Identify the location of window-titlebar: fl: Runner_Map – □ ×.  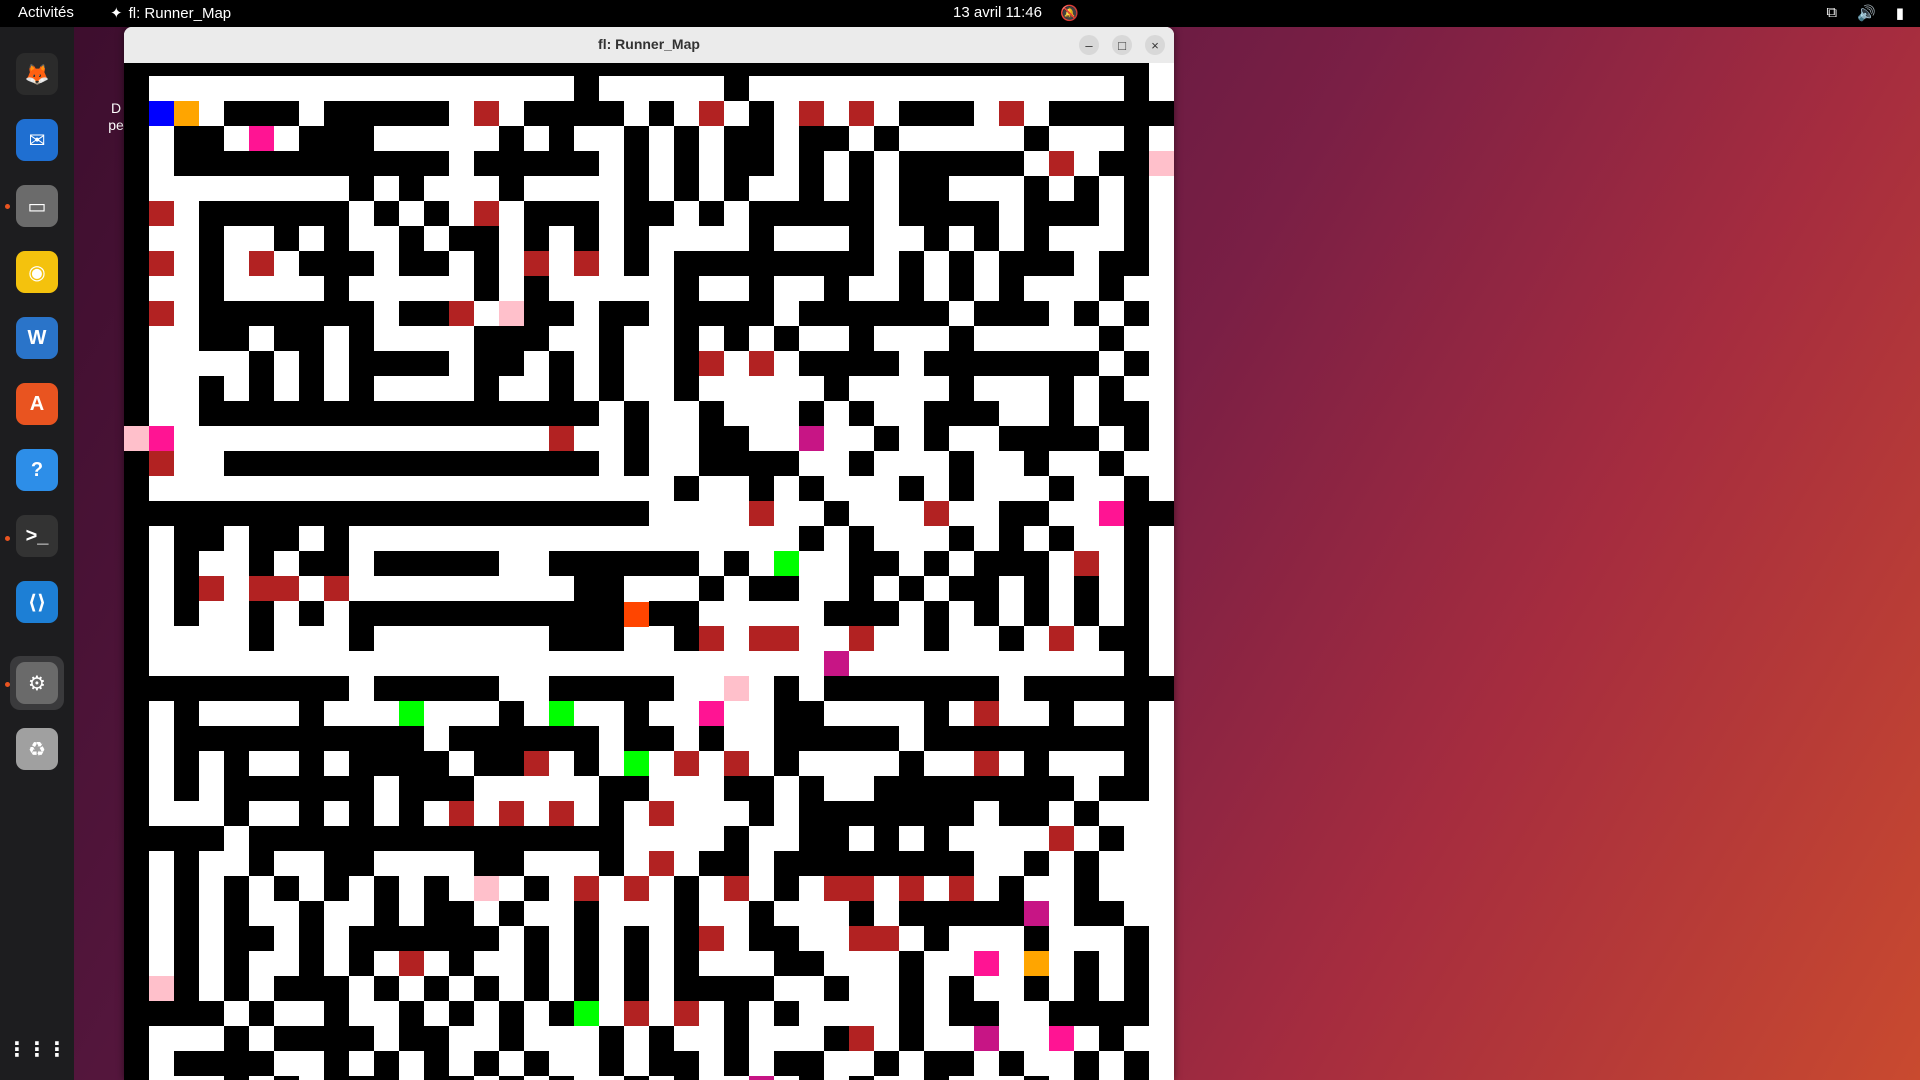
(649, 45).